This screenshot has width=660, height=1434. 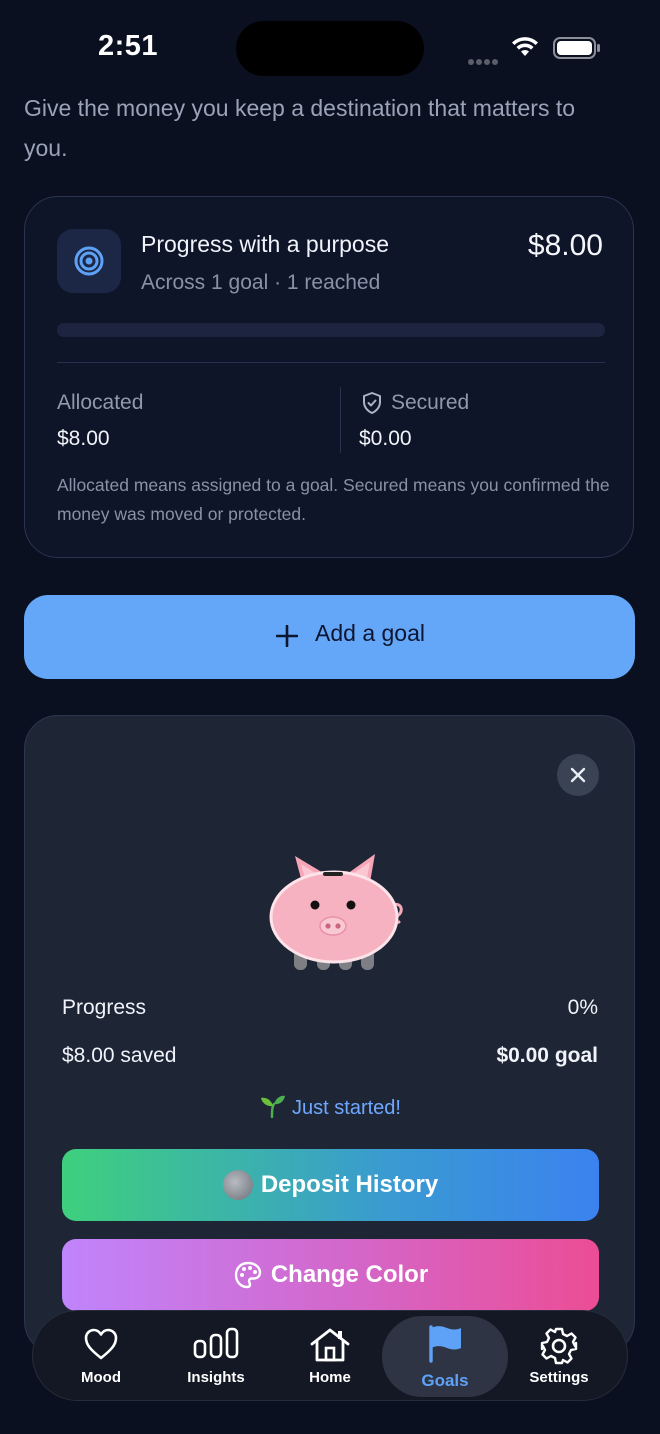 What do you see at coordinates (349, 1274) in the screenshot?
I see `change-color-label: Change Color` at bounding box center [349, 1274].